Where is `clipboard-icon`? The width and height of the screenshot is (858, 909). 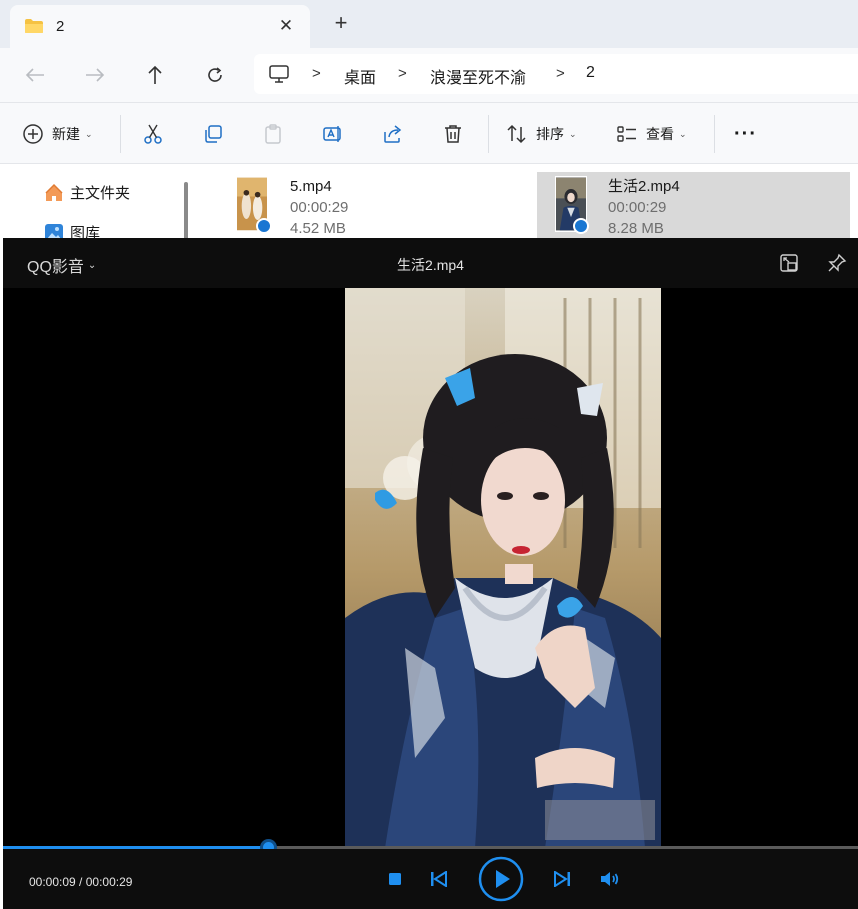
clipboard-icon is located at coordinates (273, 134).